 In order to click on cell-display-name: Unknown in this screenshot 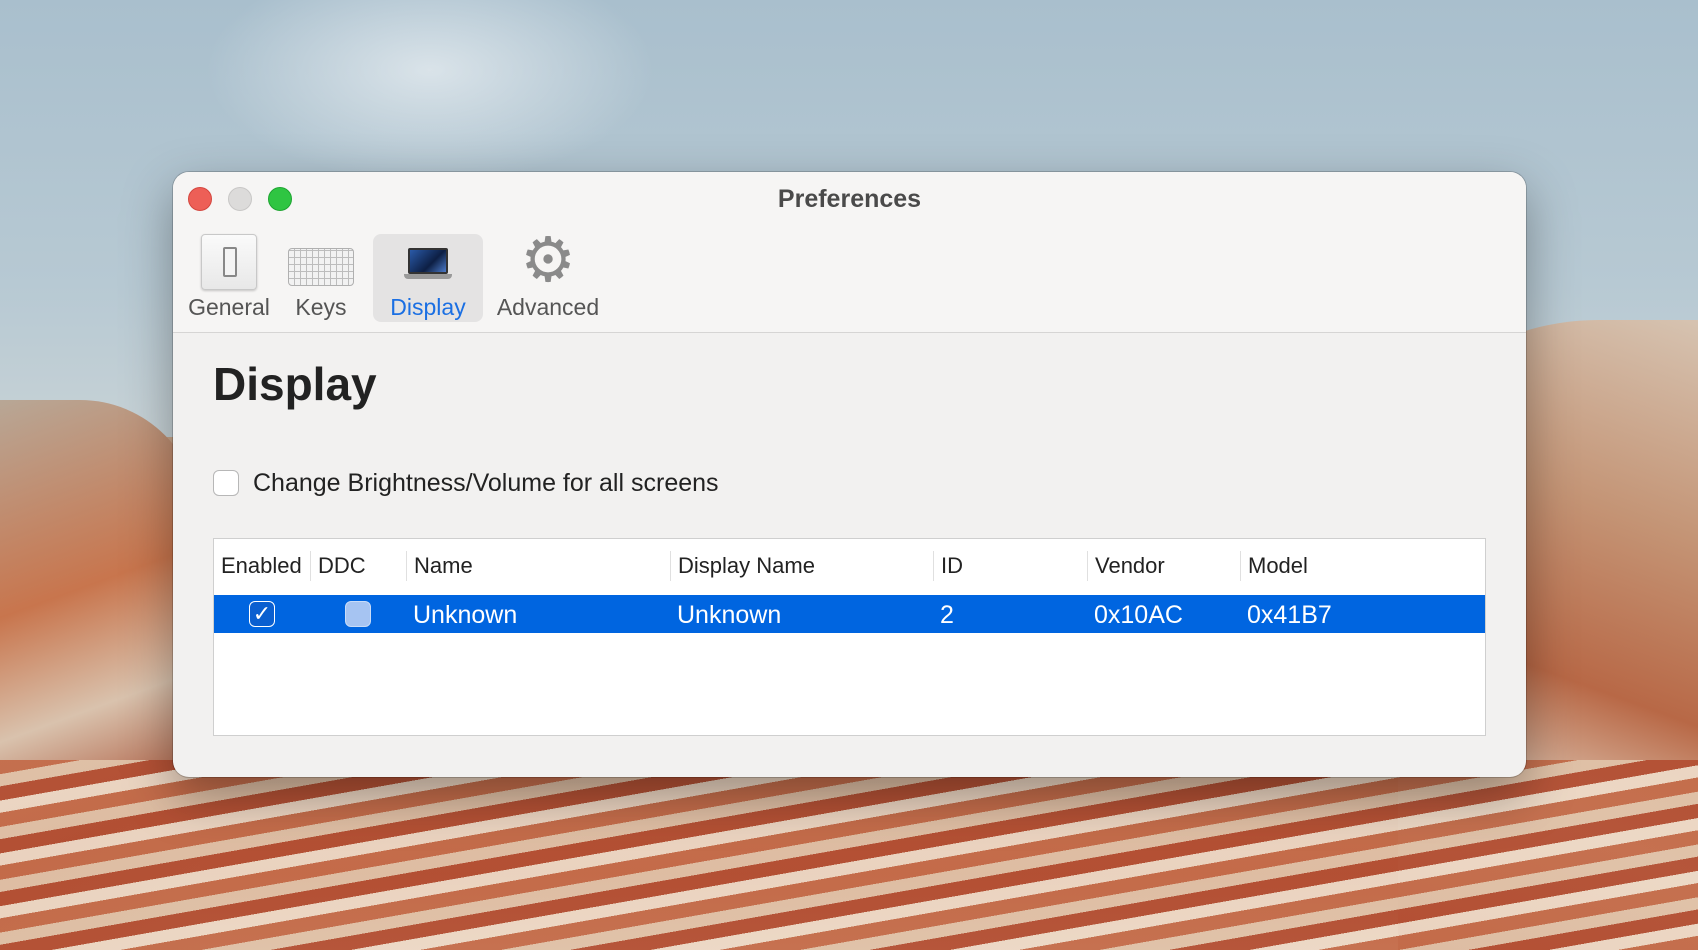, I will do `click(729, 615)`.